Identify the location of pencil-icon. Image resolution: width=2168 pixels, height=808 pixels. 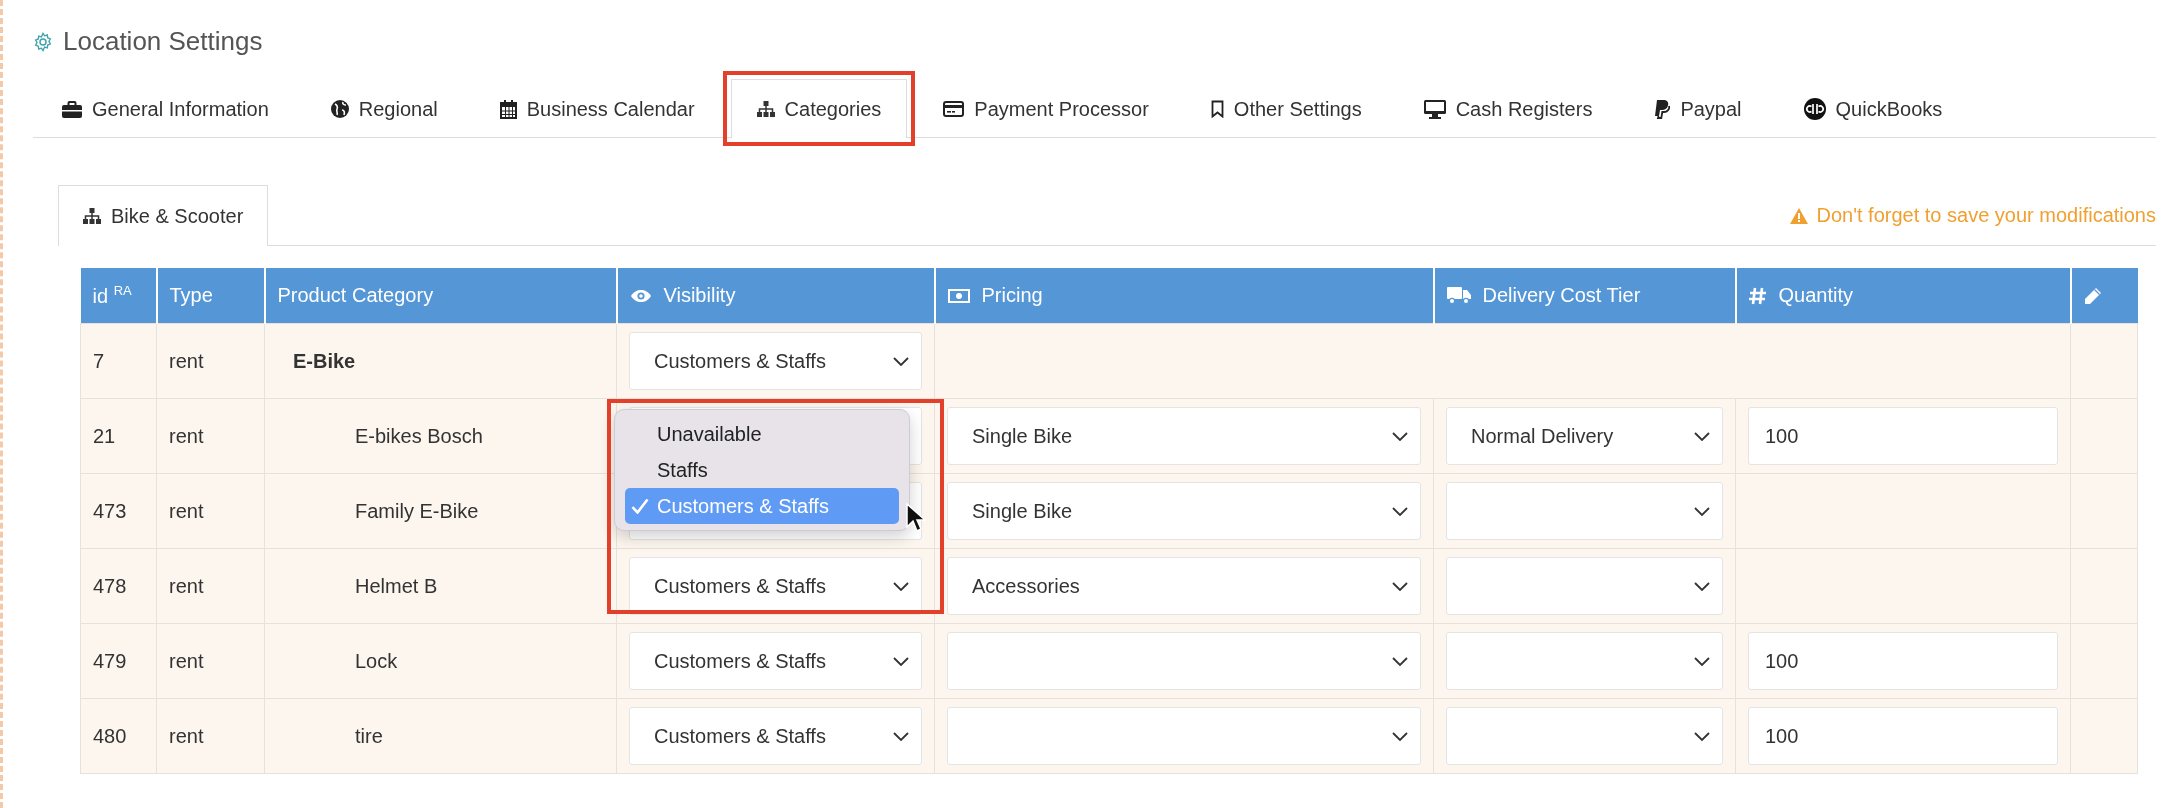
(2092, 295).